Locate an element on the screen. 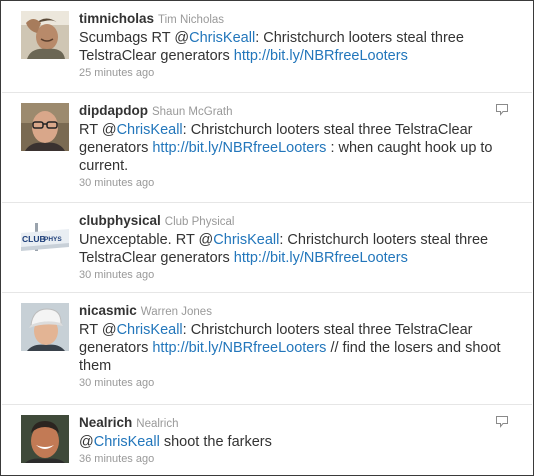 The width and height of the screenshot is (534, 476). timestamp: 36 minutes ago is located at coordinates (290, 459).